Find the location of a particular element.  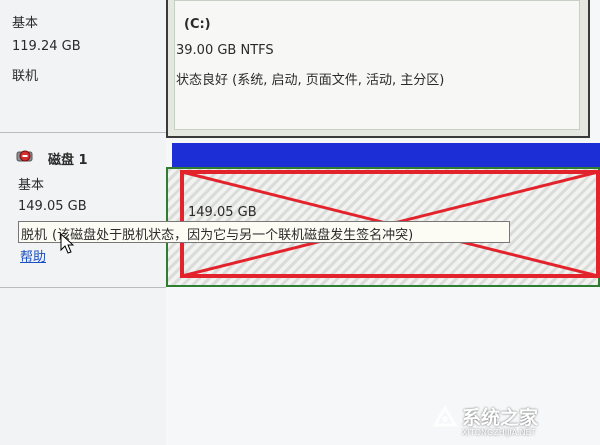

offline-tooltip-text: (该磁盘处于脱机状态，因为它与另一个联机磁盘发生签名冲突) is located at coordinates (233, 235).